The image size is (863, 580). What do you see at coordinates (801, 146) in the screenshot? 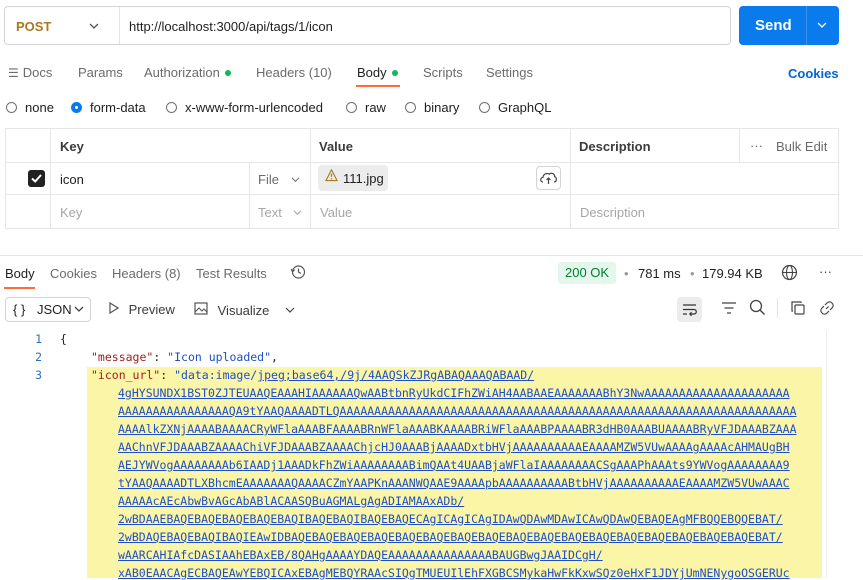
I see `bulk-edit-link: Bulk Edit` at bounding box center [801, 146].